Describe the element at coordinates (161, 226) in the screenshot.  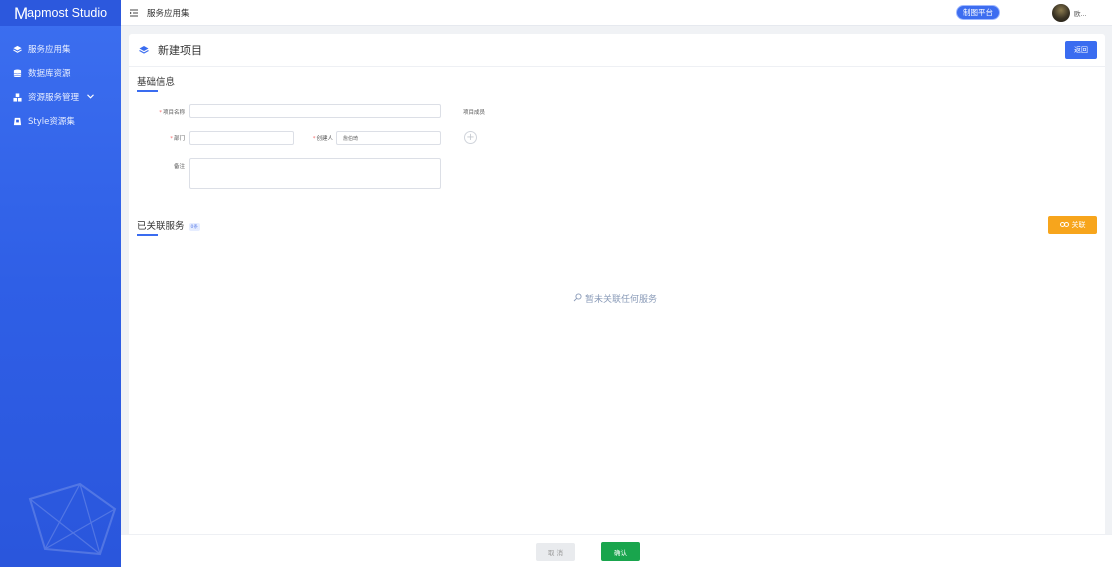
I see `section-title-text: 已关联服务` at that location.